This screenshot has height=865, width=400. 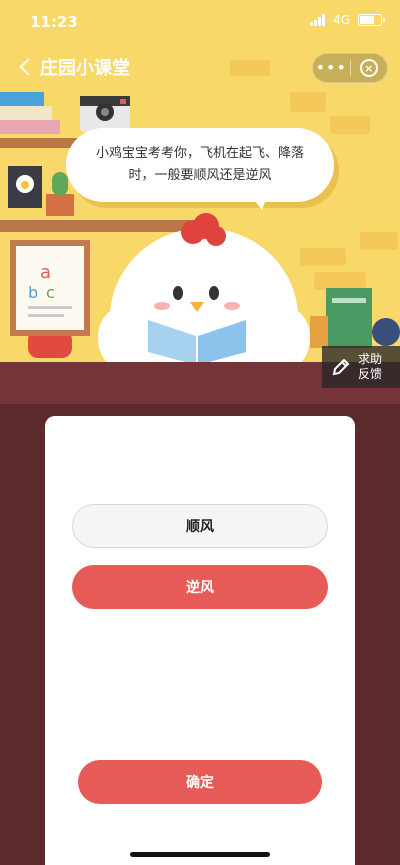 I want to click on miniapp-capsule: ••• ×, so click(x=350, y=68).